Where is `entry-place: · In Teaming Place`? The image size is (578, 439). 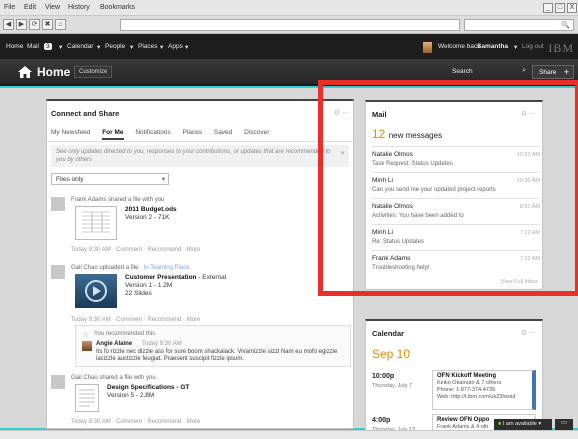 entry-place: · In Teaming Place is located at coordinates (165, 268).